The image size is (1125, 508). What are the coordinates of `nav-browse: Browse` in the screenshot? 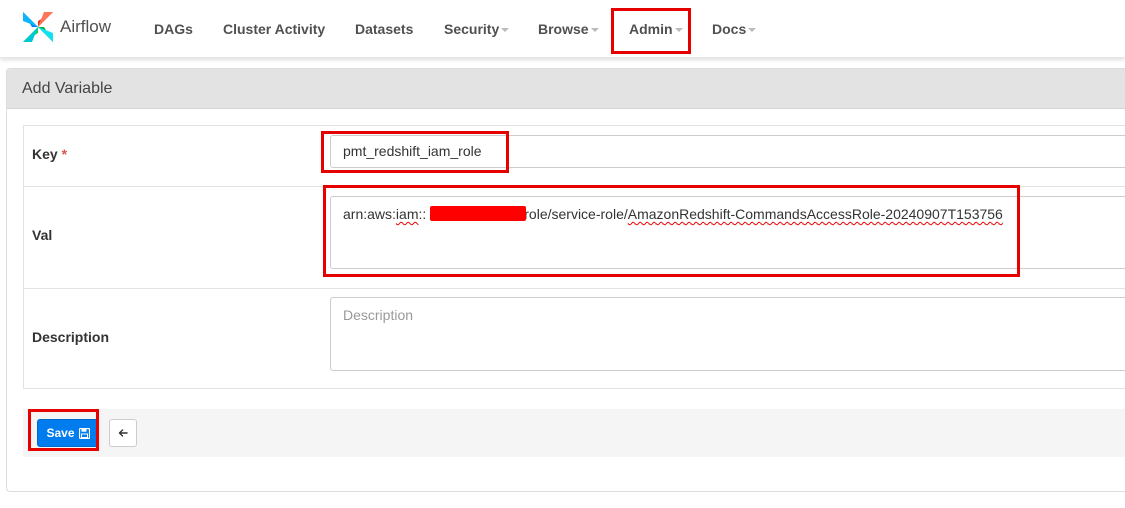 It's located at (568, 29).